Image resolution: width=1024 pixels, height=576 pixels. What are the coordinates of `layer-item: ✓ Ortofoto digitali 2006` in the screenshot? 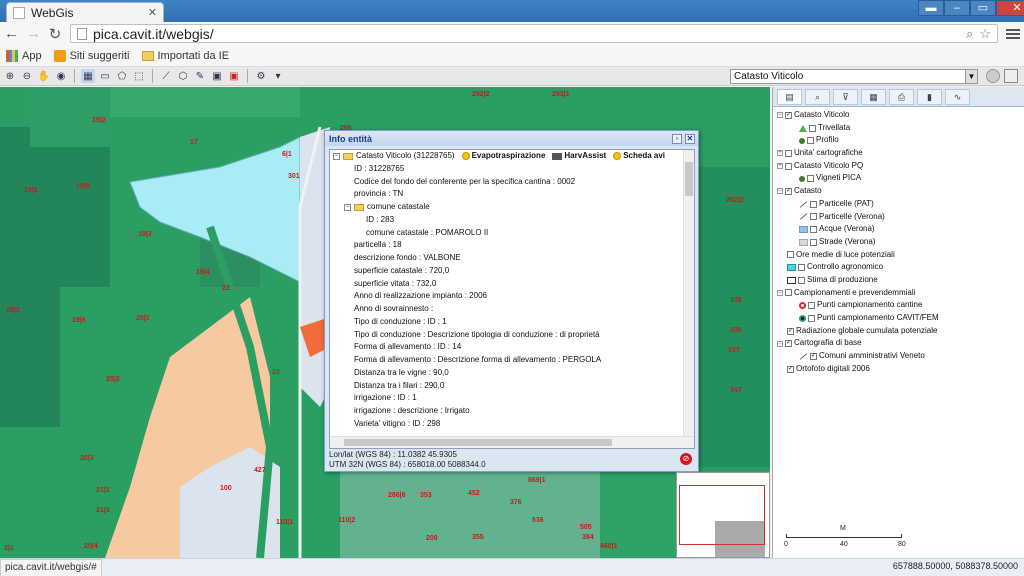 It's located at (899, 369).